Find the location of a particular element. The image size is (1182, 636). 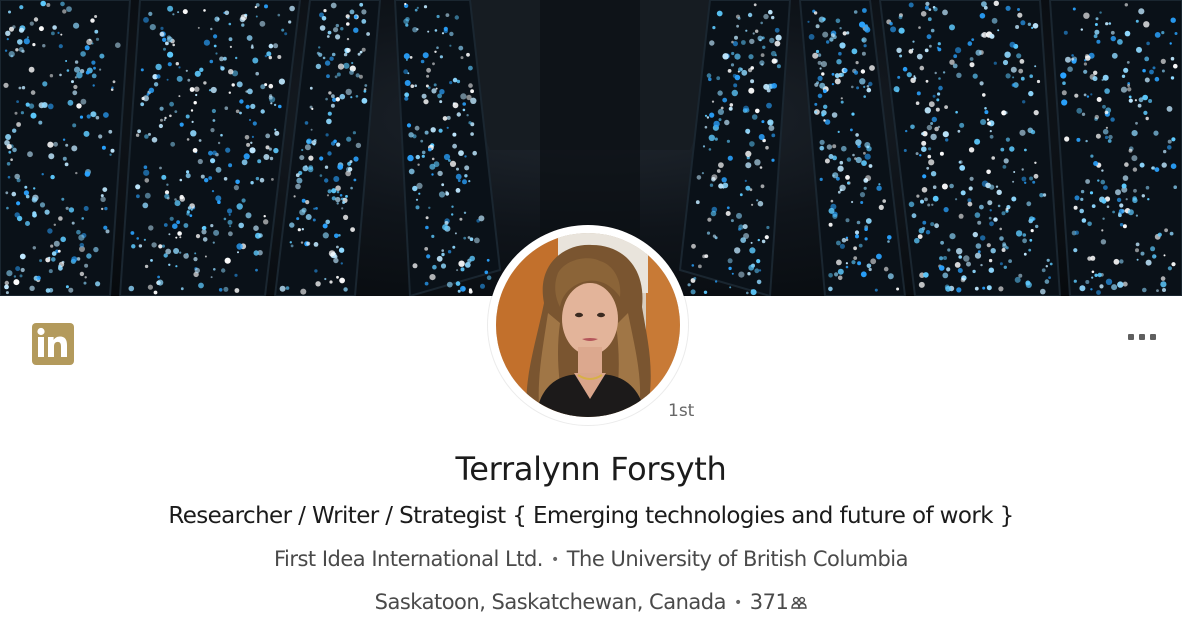

profile-location-line: Saskatoon, Saskatchewan, Canada • 371 is located at coordinates (591, 602).